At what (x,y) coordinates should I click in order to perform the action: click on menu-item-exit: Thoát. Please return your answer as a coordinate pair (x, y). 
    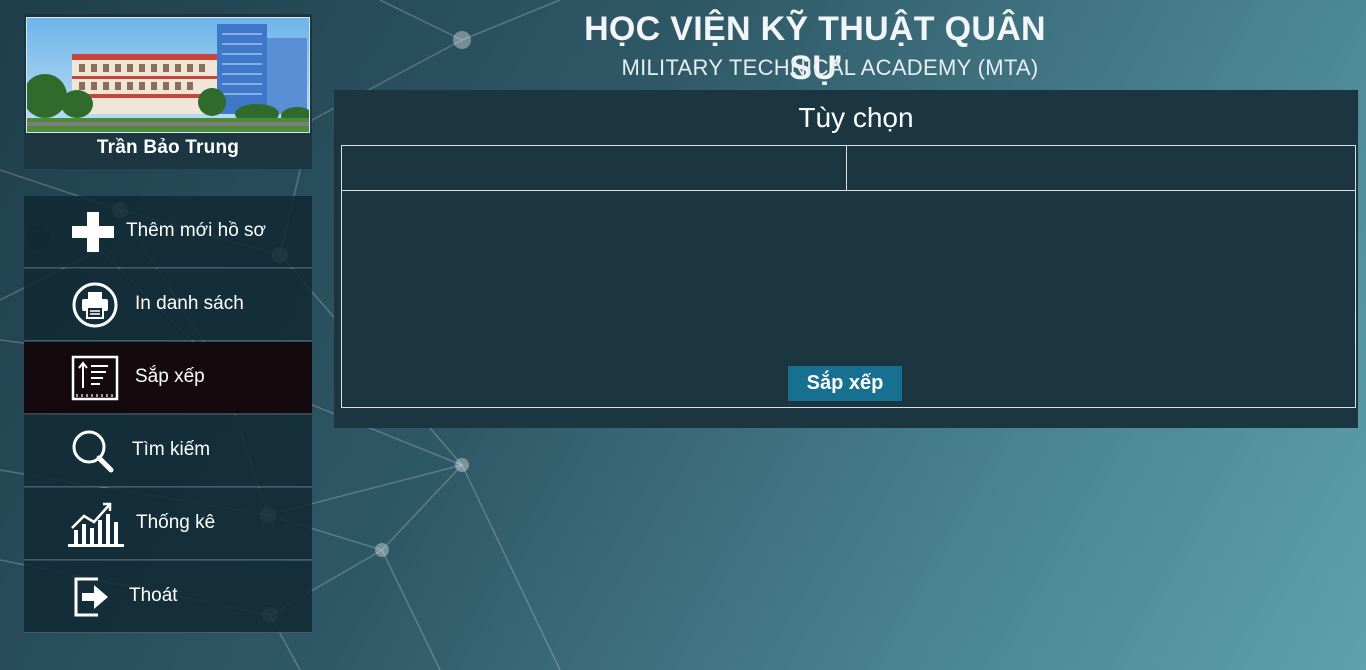
    Looking at the image, I should click on (168, 597).